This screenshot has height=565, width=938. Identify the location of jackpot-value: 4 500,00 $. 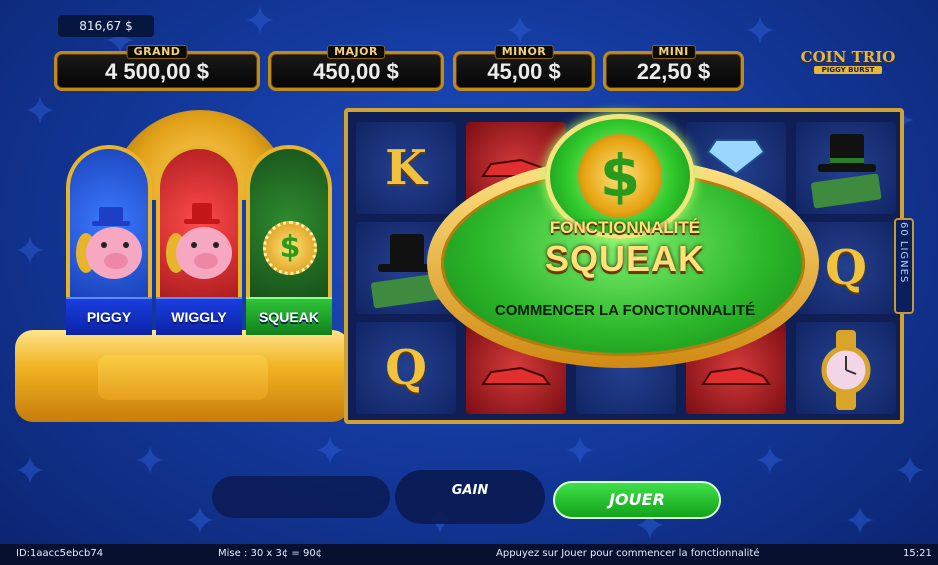
(157, 71).